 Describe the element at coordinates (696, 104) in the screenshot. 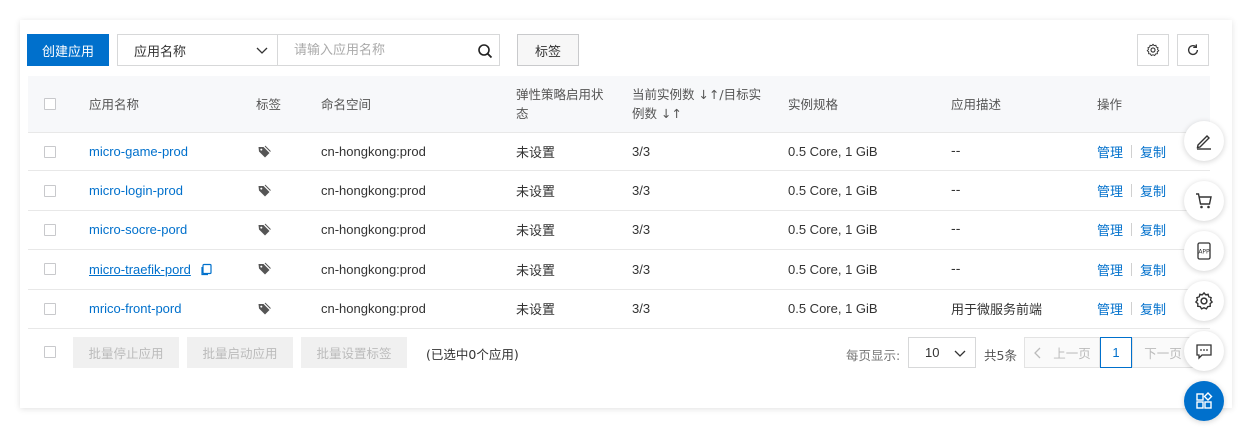

I see `header-instances: 当前实例数 ↓↑/目标实 例数 ↓↑` at that location.